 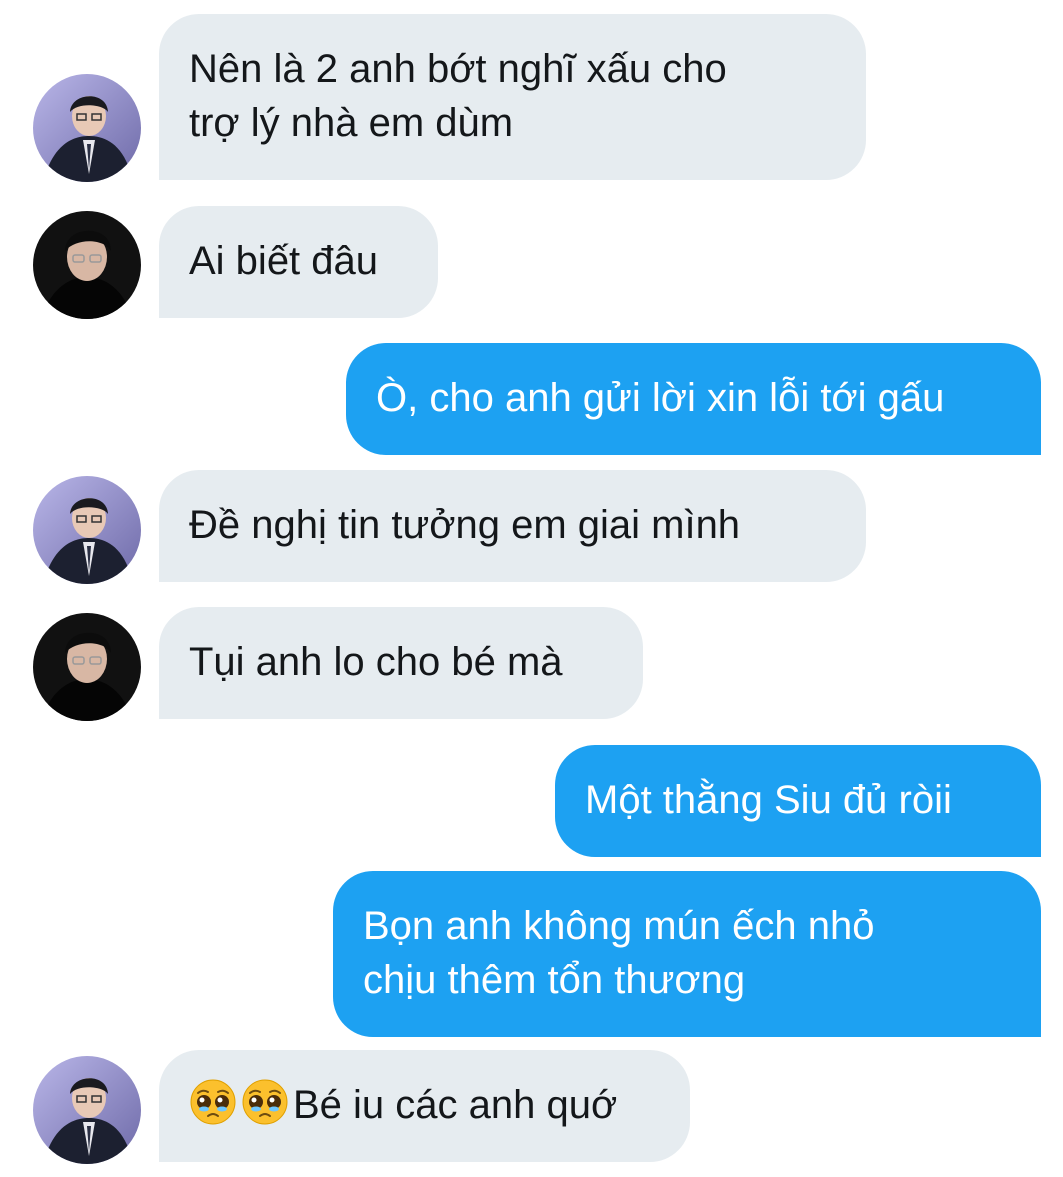 What do you see at coordinates (768, 800) in the screenshot?
I see `message-text-line: Một thằng Siu đủ ròii` at bounding box center [768, 800].